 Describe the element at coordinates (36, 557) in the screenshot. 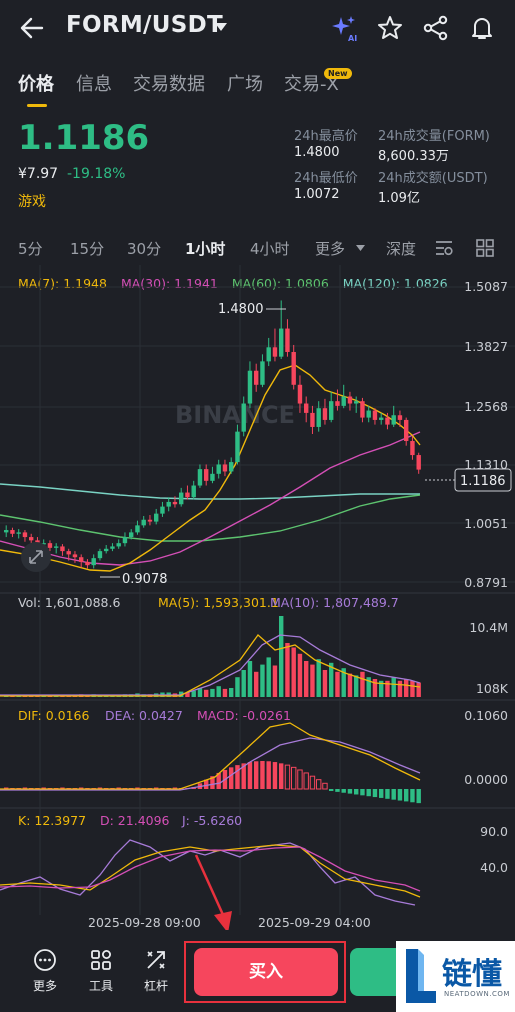

I see `expand-icon` at that location.